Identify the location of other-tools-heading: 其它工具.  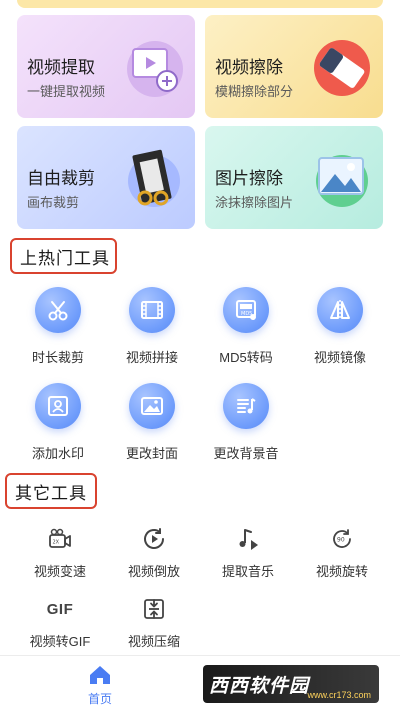
(51, 491).